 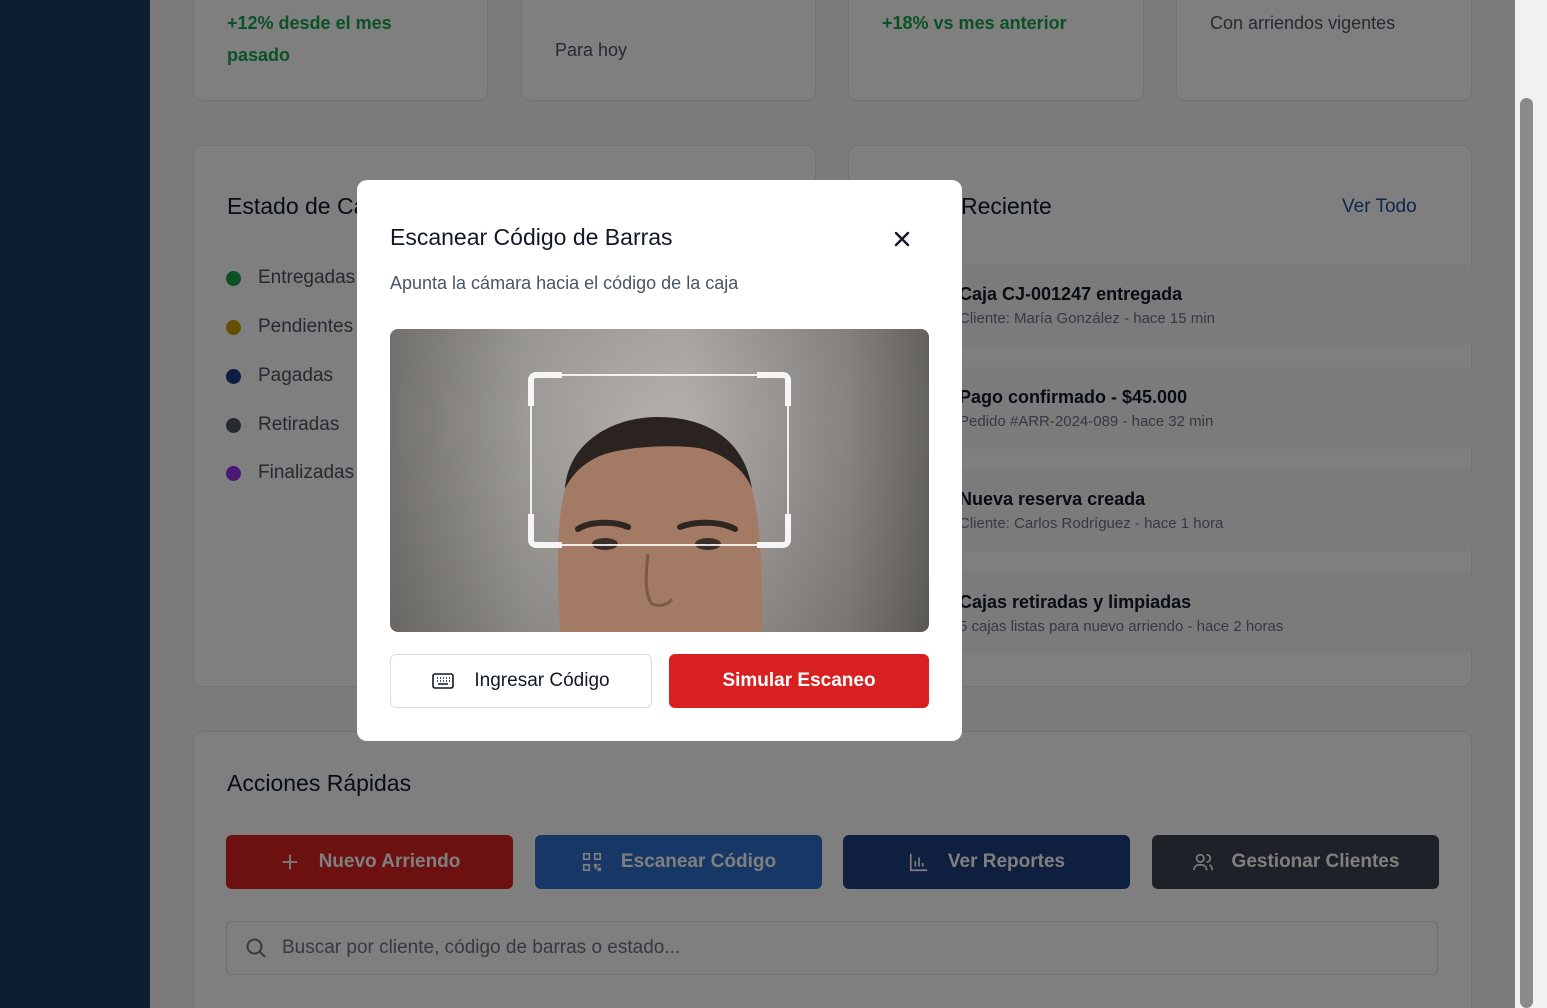 What do you see at coordinates (1526, 553) in the screenshot?
I see `scrollbar-thumb` at bounding box center [1526, 553].